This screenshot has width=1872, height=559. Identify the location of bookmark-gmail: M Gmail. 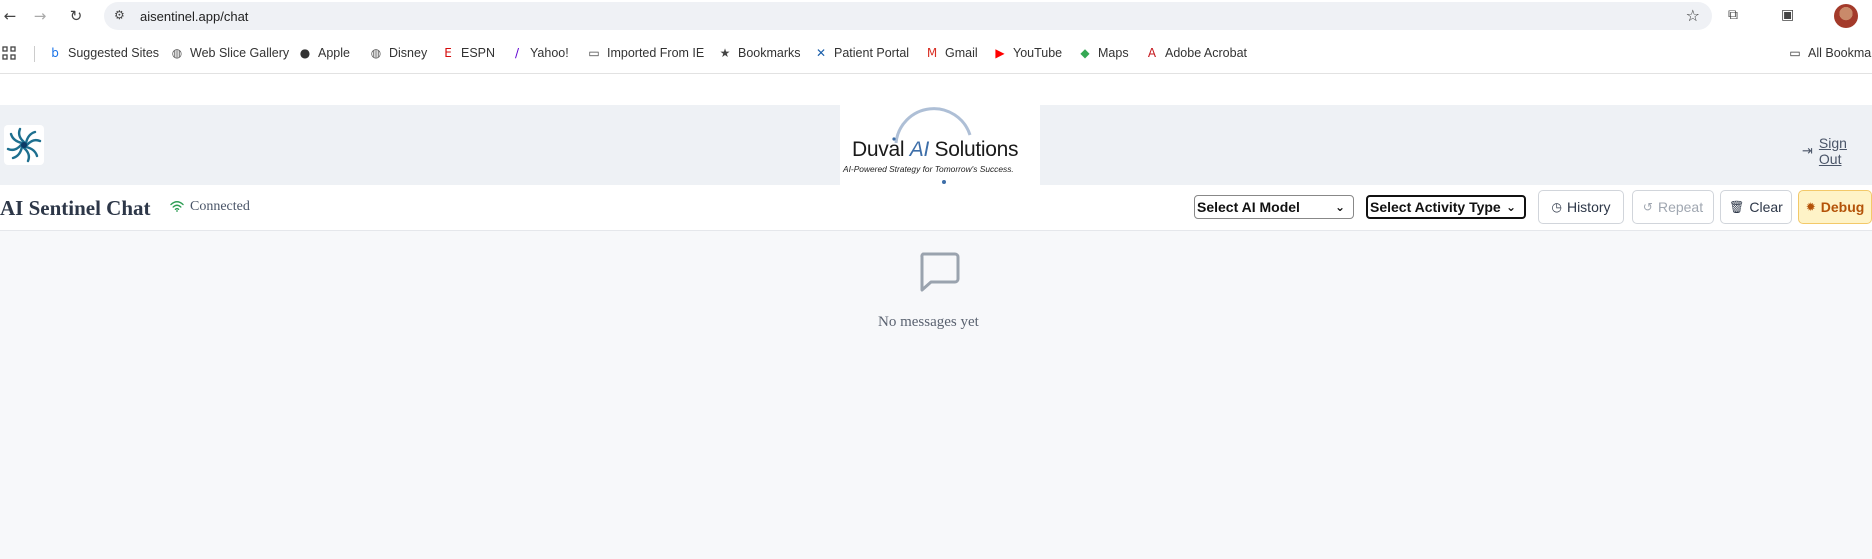
(951, 53).